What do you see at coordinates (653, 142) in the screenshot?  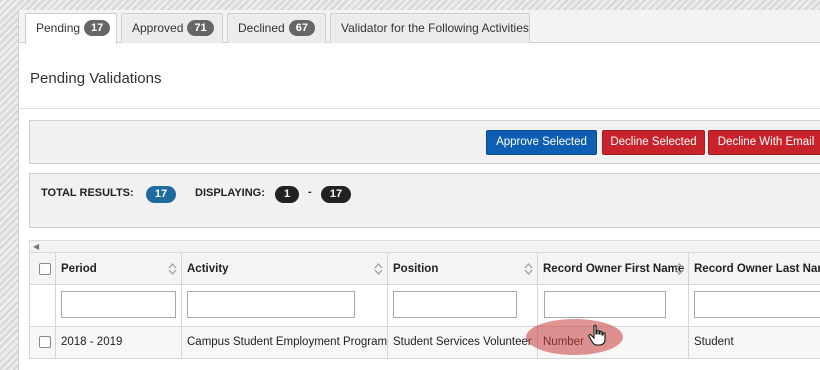 I see `decline-selected-button: Decline Selected` at bounding box center [653, 142].